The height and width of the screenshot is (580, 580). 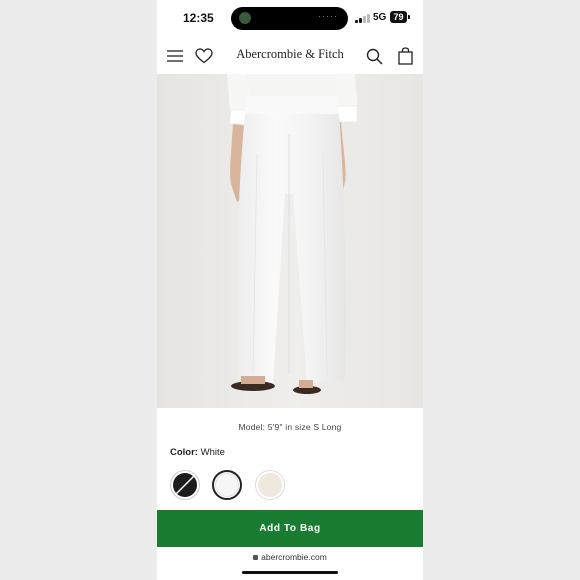 I want to click on sold-out-slash-icon, so click(x=185, y=485).